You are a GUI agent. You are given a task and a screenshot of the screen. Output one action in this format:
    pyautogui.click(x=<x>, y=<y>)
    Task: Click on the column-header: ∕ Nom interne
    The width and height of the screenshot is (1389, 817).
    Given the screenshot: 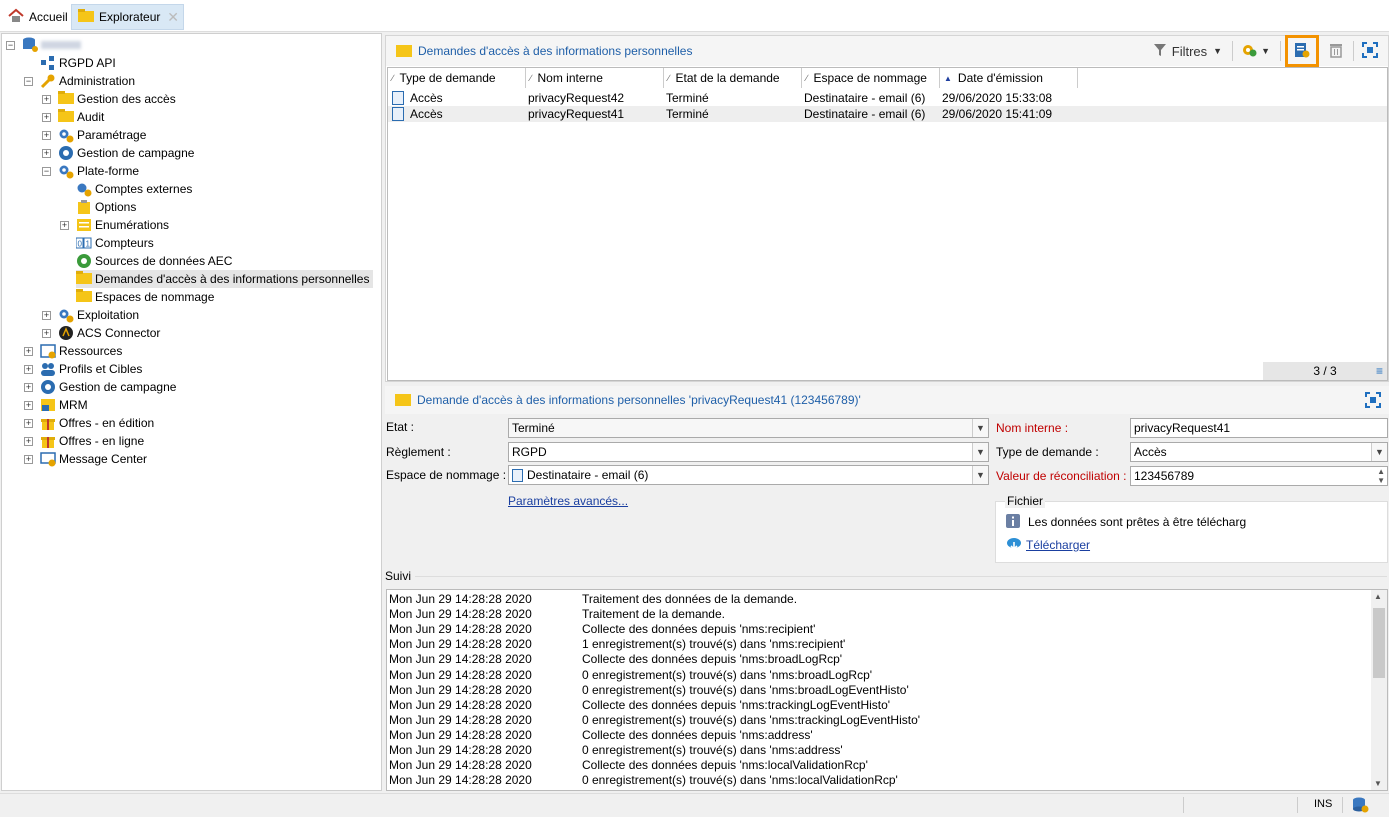 What is the action you would take?
    pyautogui.click(x=595, y=78)
    